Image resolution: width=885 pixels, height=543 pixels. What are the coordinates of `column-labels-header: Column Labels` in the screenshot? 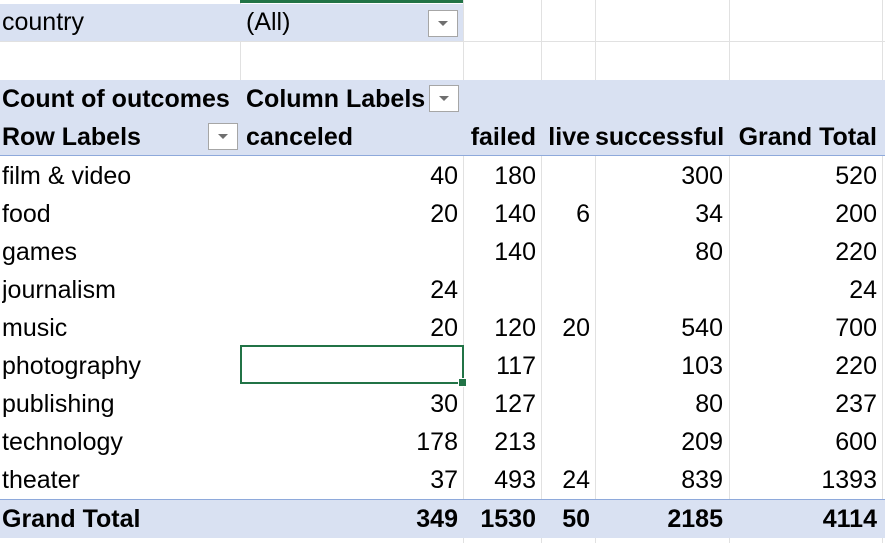 It's located at (336, 99).